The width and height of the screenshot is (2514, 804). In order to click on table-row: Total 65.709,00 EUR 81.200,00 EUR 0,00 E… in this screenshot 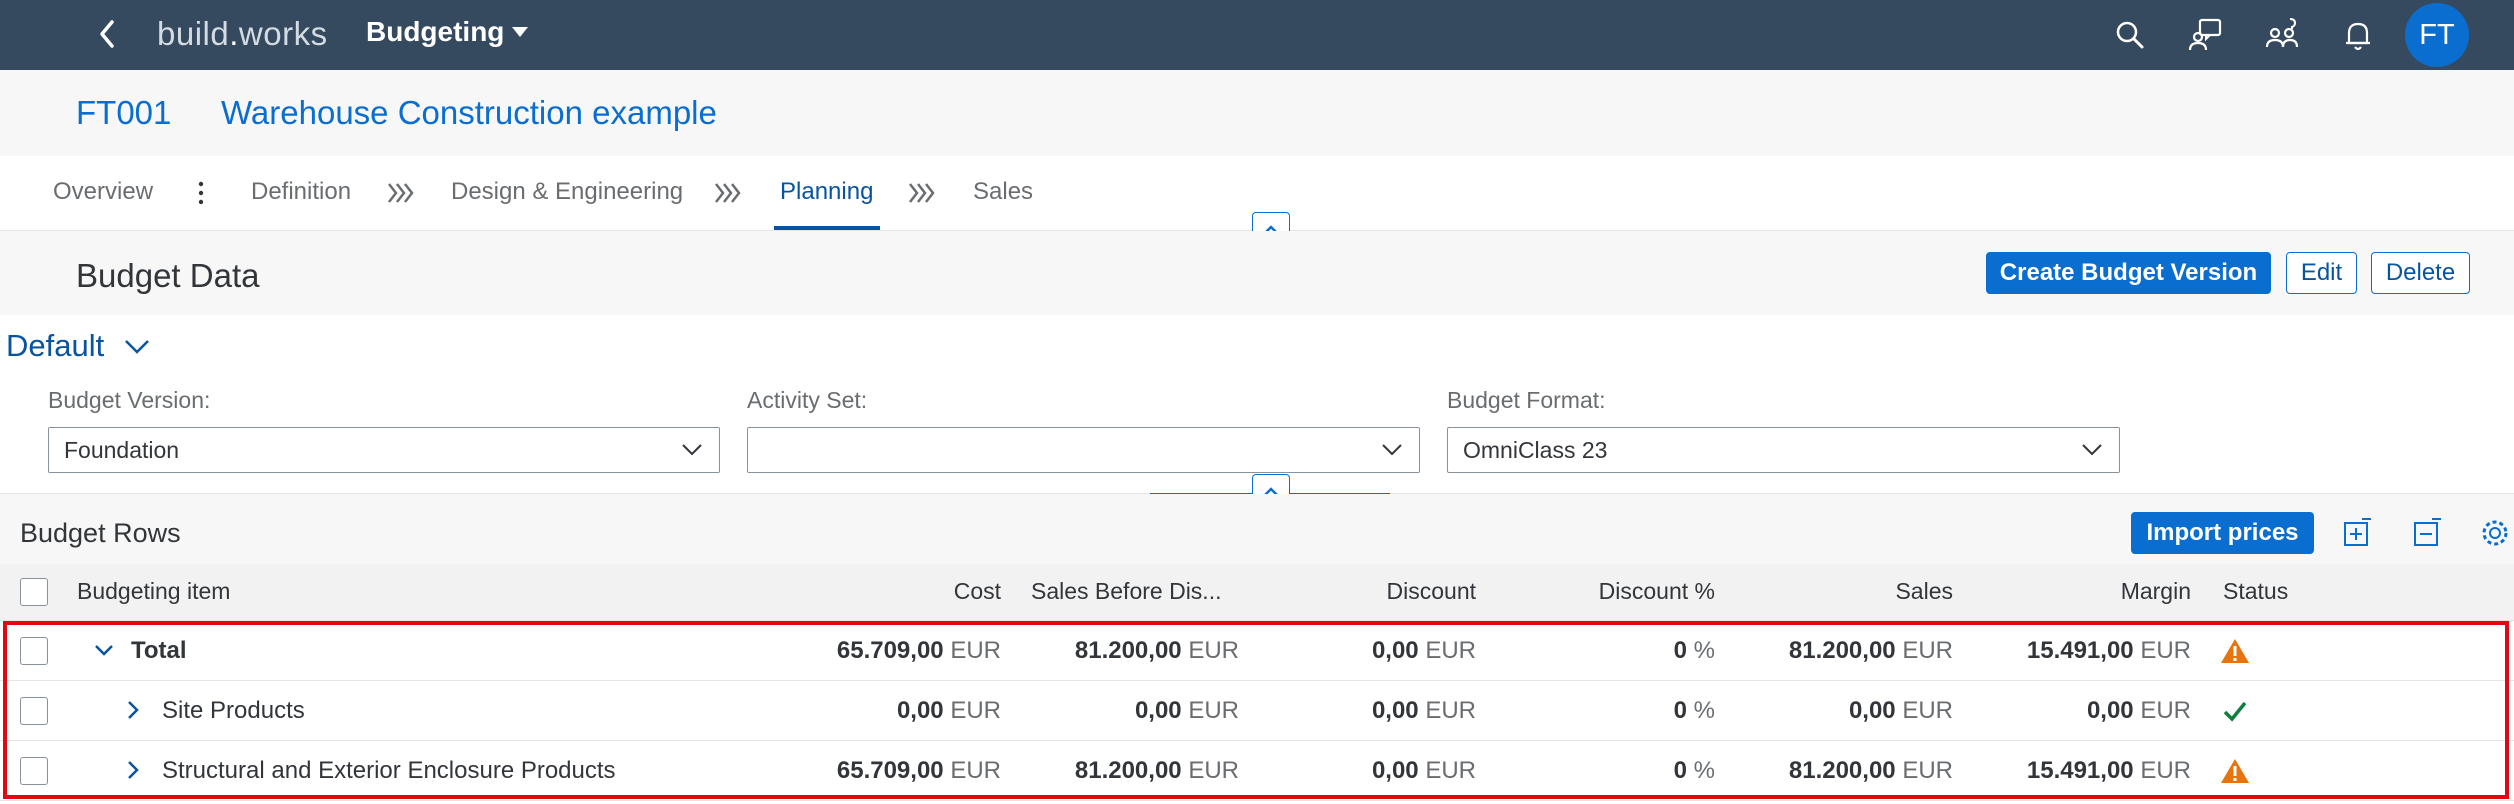, I will do `click(1257, 651)`.